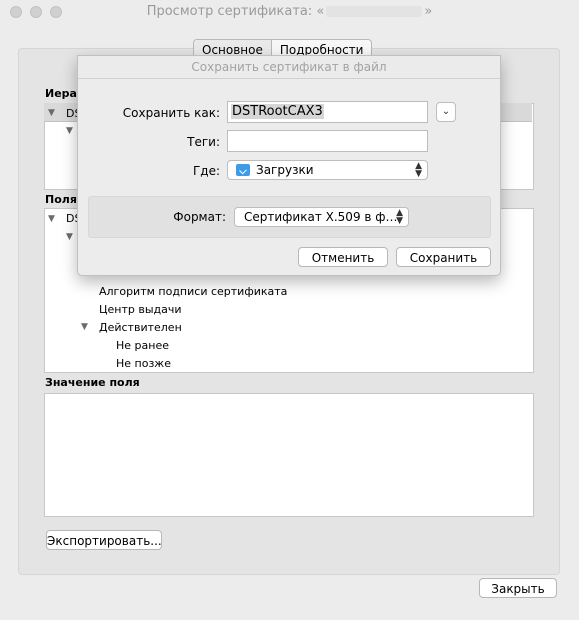 The height and width of the screenshot is (620, 579). What do you see at coordinates (277, 111) in the screenshot?
I see `save-as-value: DSTRootCAX3` at bounding box center [277, 111].